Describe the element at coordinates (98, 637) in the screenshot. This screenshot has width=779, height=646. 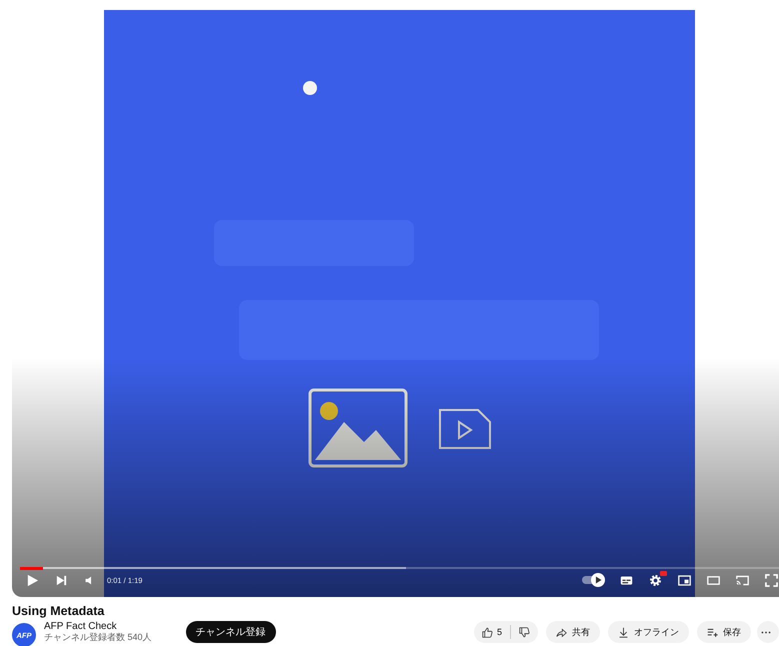
I see `subscriber-count: チャンネル登録者数 540人` at that location.